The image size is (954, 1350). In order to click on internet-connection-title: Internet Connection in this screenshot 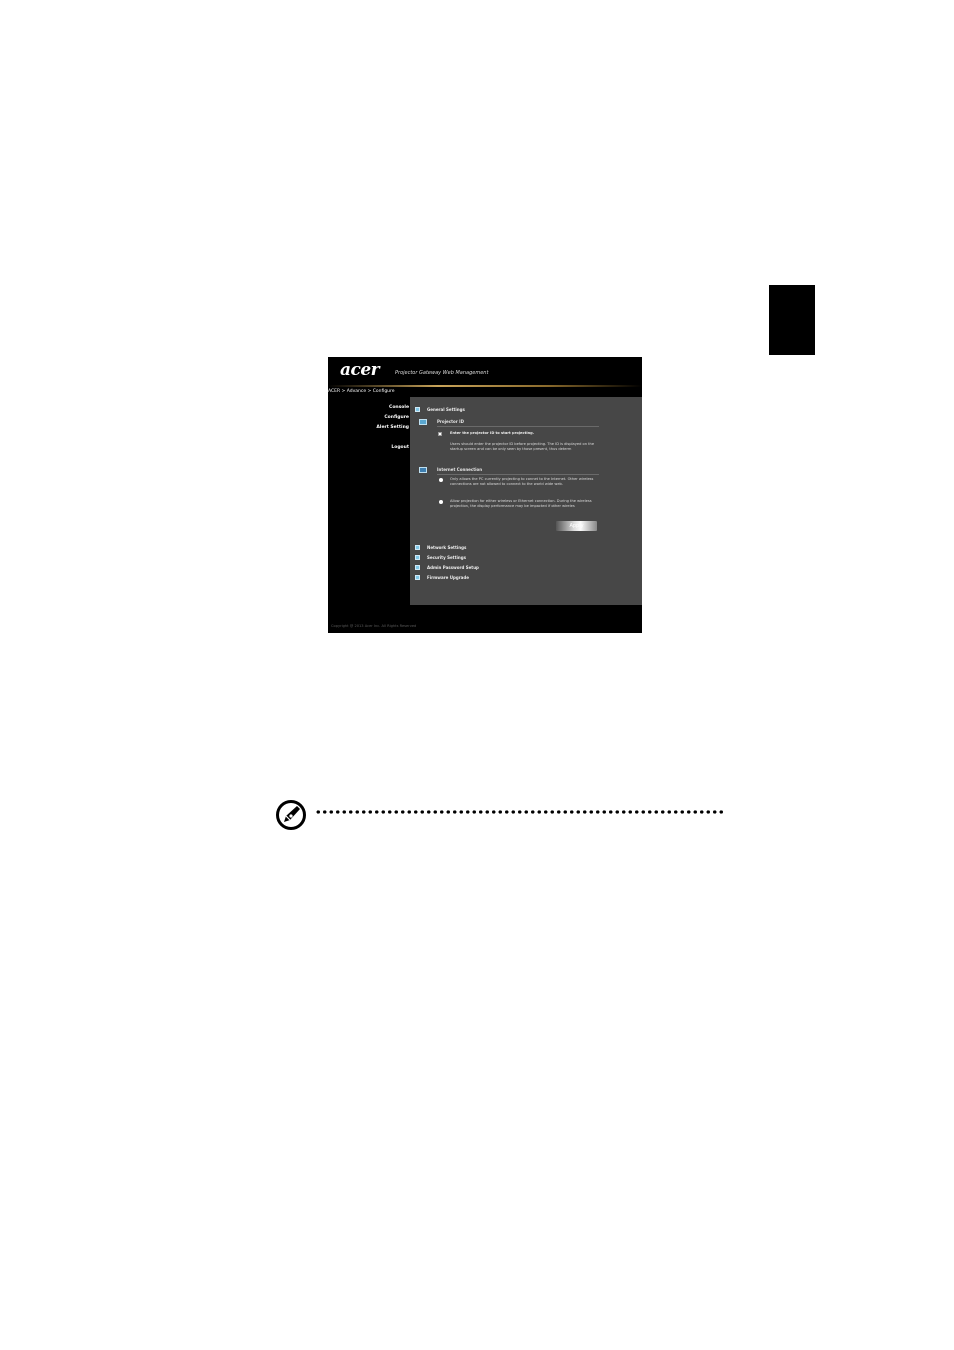, I will do `click(460, 469)`.